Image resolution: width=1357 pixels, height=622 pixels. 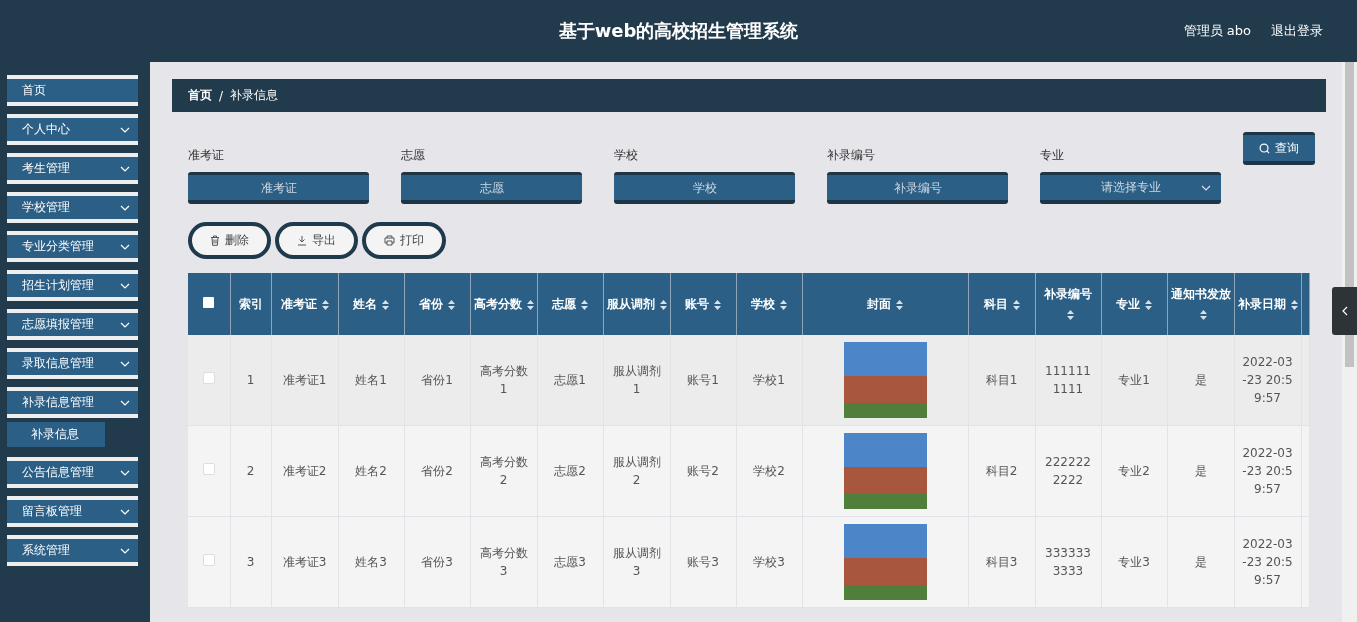 What do you see at coordinates (570, 304) in the screenshot?
I see `column-header: 志愿` at bounding box center [570, 304].